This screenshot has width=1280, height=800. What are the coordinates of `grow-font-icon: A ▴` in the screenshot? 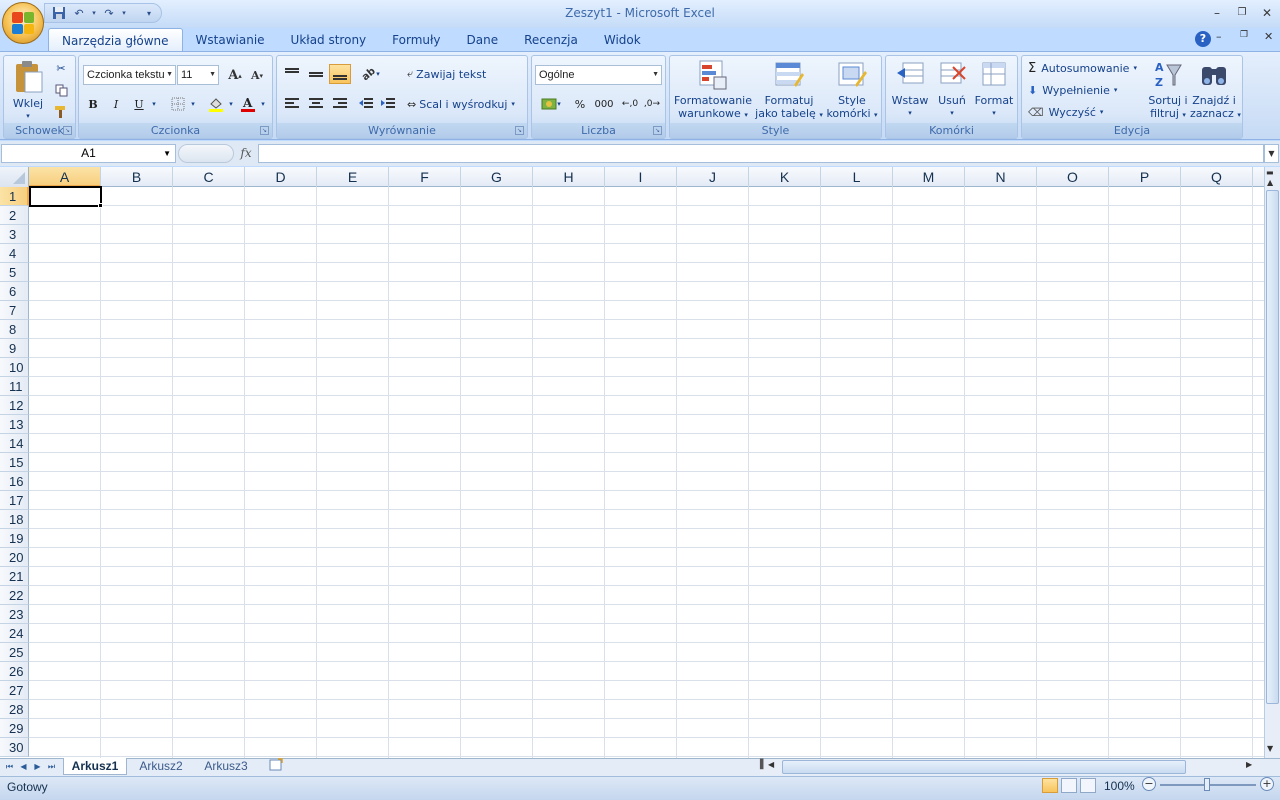 It's located at (235, 75).